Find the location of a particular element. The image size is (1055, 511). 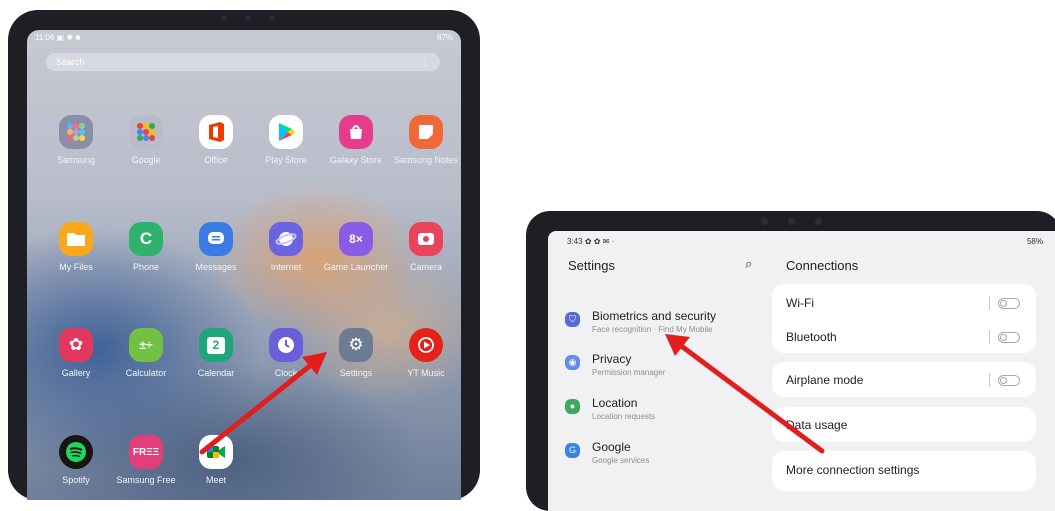

app-label: Play Store is located at coordinates (286, 160).